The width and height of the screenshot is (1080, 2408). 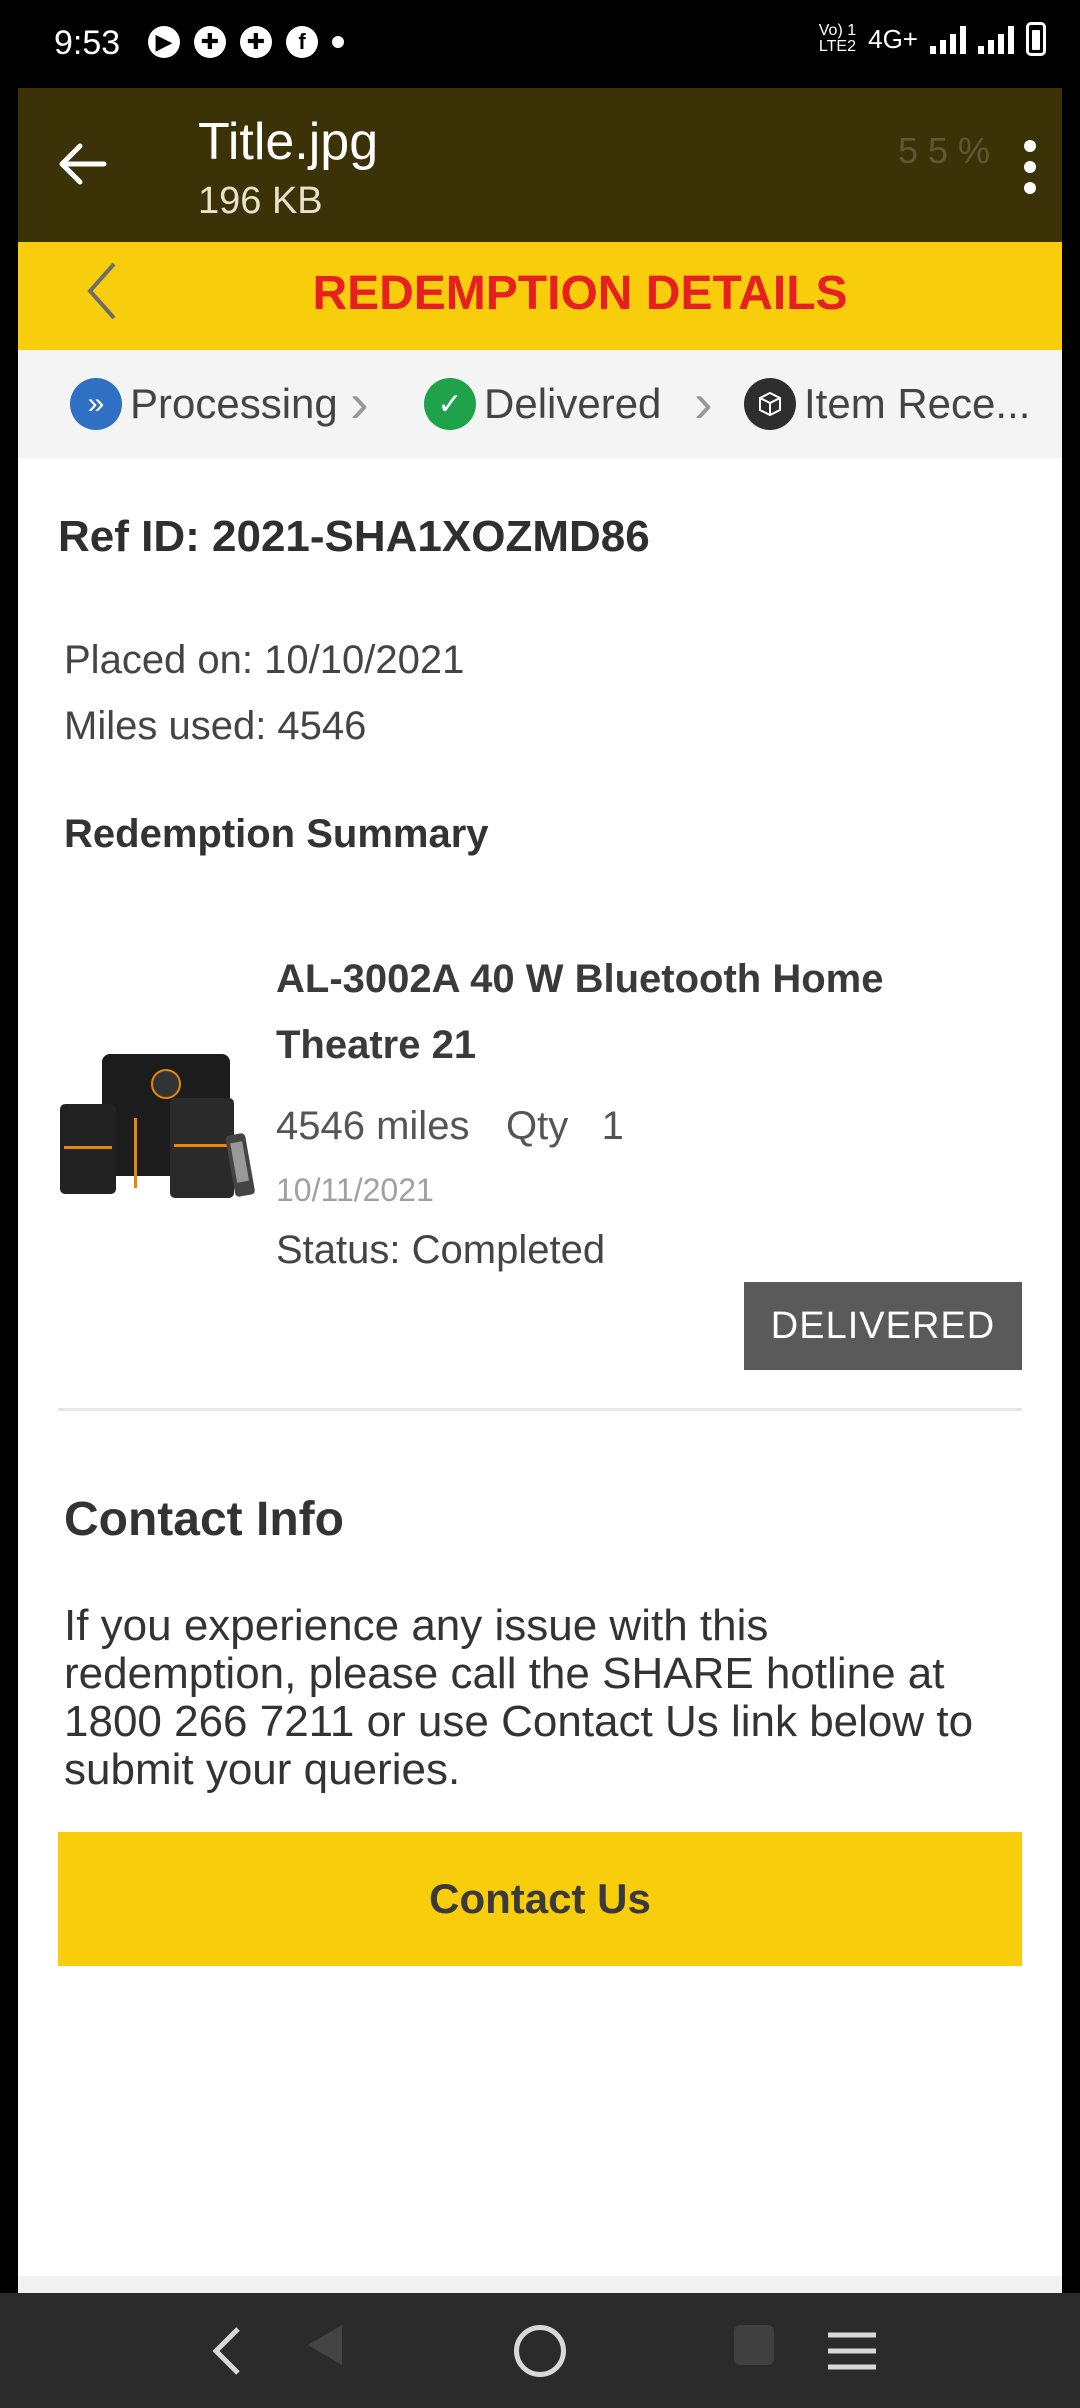 I want to click on status-time: 9:53, so click(x=87, y=43).